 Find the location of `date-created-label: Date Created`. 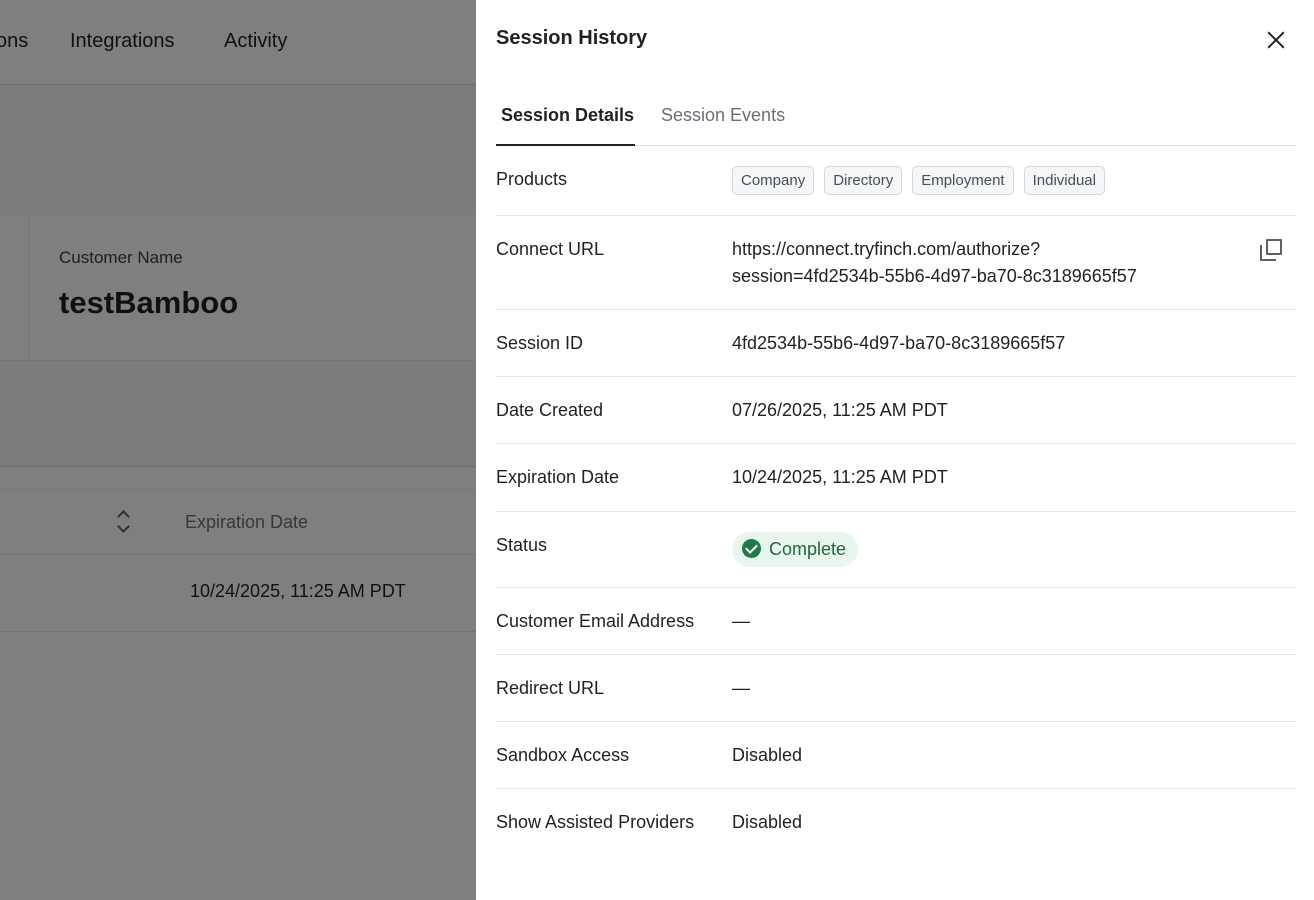

date-created-label: Date Created is located at coordinates (550, 410).